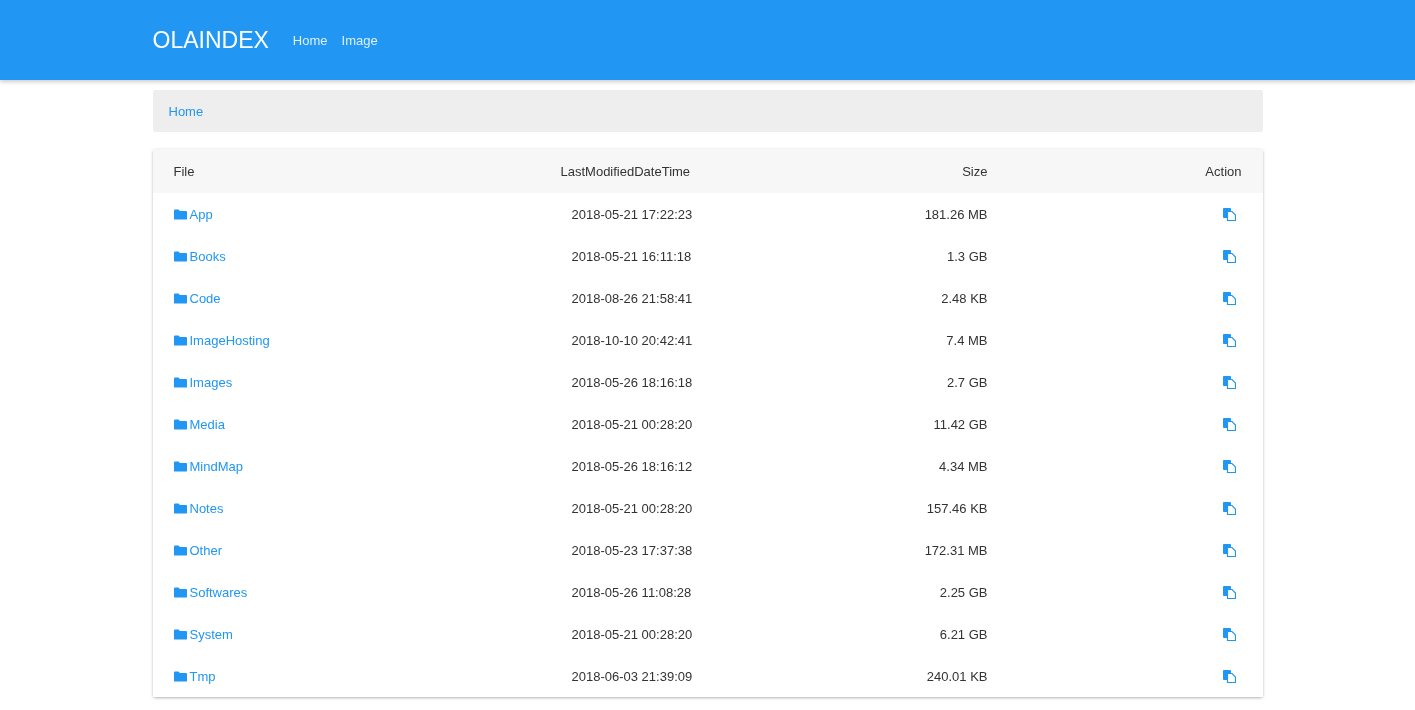 Image resolution: width=1415 pixels, height=710 pixels. I want to click on table-cell-text: 2018-05-21 16:11:18, so click(631, 256).